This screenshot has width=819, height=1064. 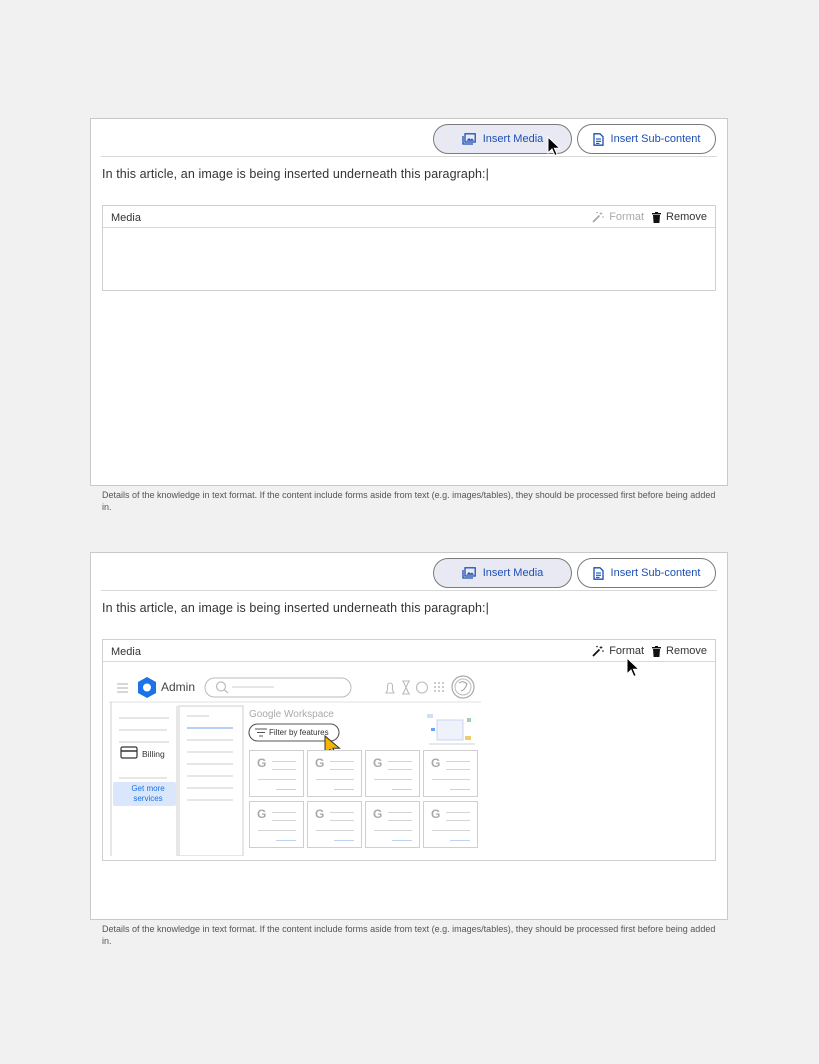 I want to click on admin-label: Admin, so click(x=178, y=687).